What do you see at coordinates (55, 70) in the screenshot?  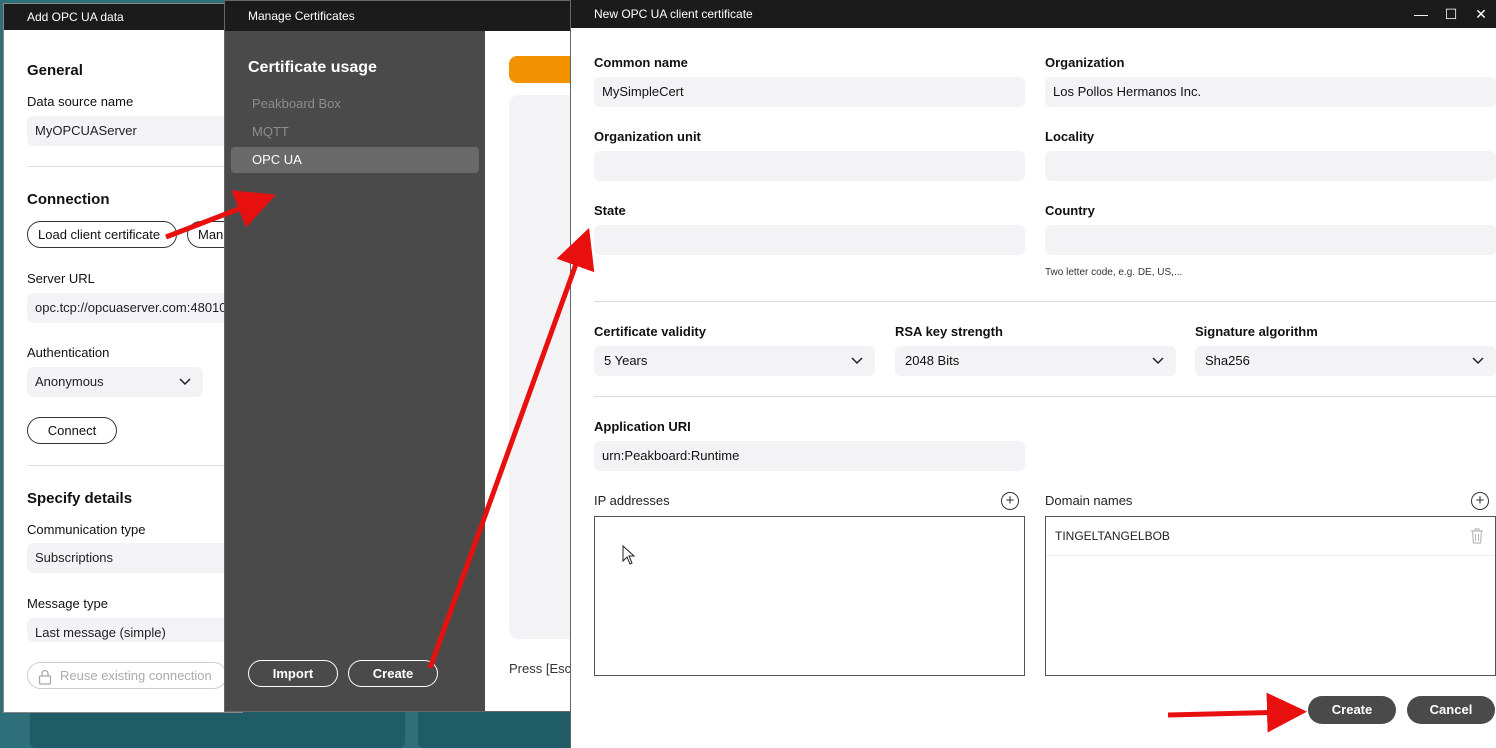 I see `general-heading: General` at bounding box center [55, 70].